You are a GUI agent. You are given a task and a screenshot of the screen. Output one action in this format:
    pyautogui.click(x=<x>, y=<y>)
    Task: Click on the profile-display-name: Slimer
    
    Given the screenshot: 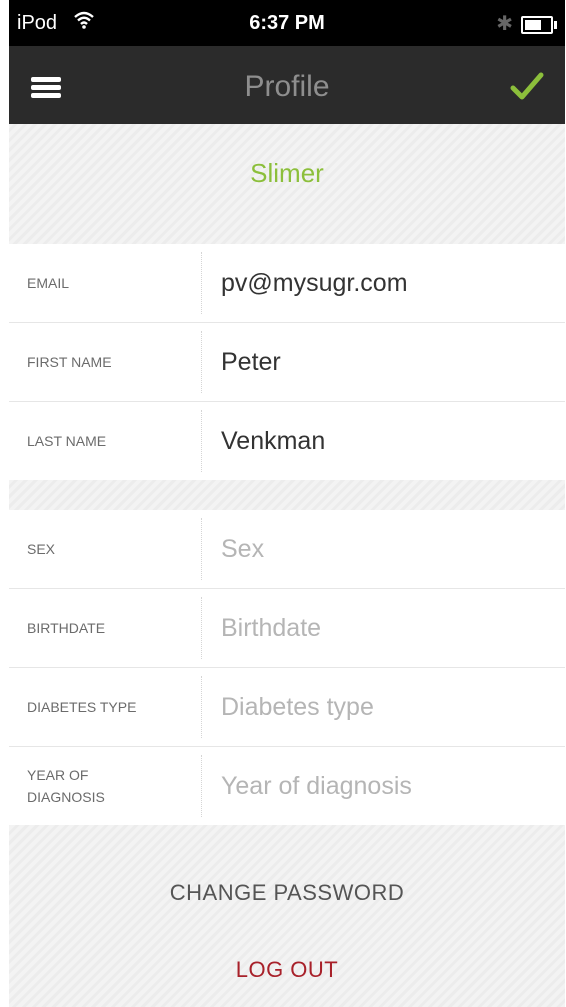 What is the action you would take?
    pyautogui.click(x=287, y=173)
    